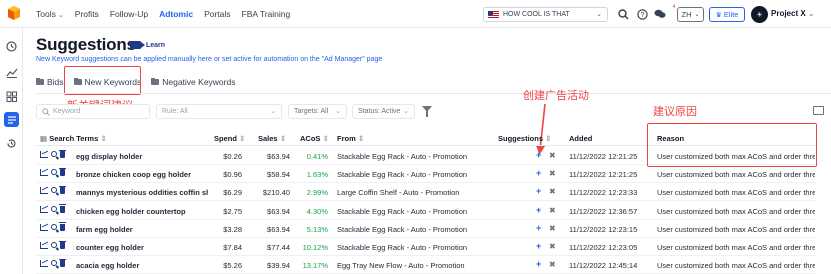 The image size is (831, 274). What do you see at coordinates (603, 156) in the screenshot?
I see `cell-added: 11/12/2022 12:21:25` at bounding box center [603, 156].